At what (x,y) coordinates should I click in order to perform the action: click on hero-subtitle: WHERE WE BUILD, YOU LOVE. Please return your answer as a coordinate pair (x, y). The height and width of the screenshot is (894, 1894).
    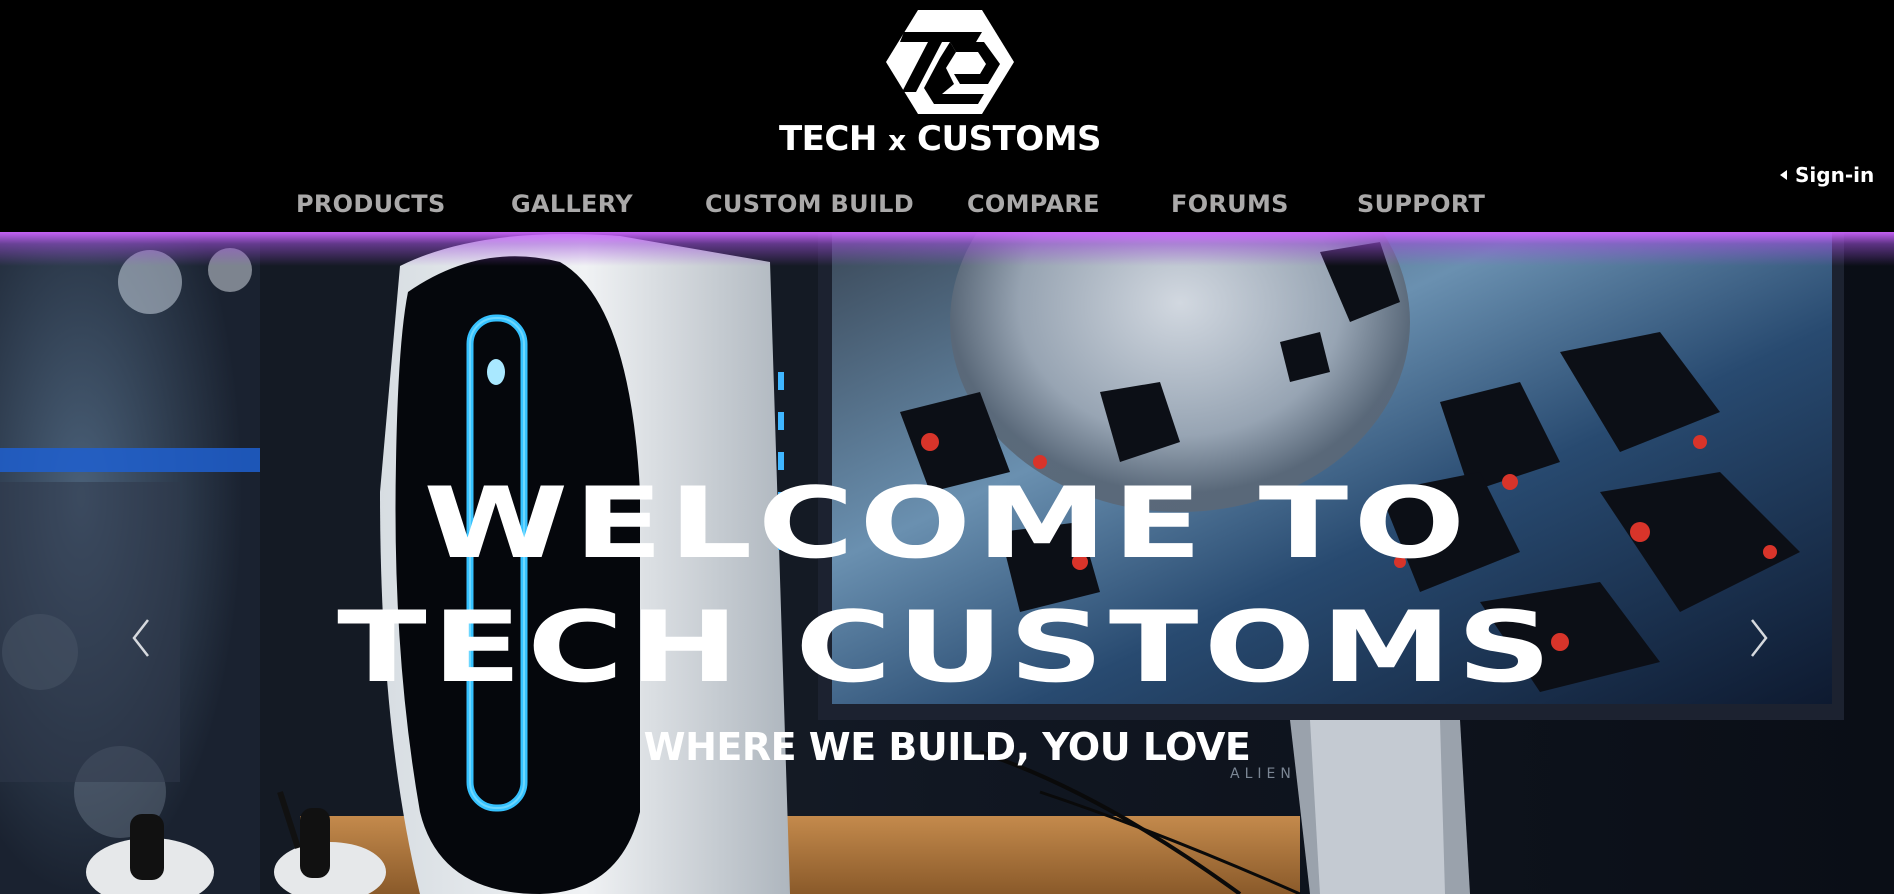
    Looking at the image, I should click on (947, 747).